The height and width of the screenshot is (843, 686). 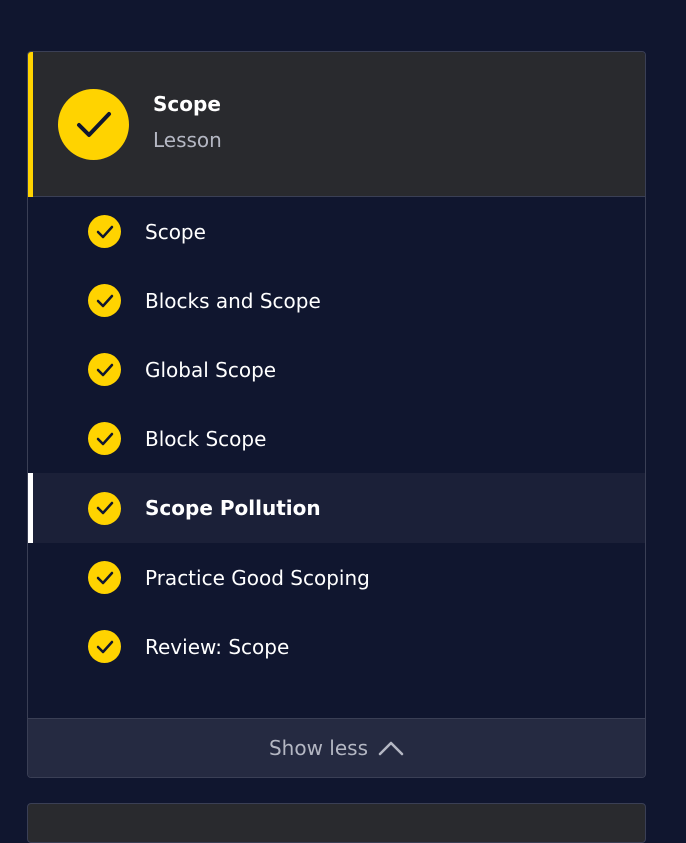 I want to click on list-item-label: Practice Good Scoping, so click(x=257, y=577).